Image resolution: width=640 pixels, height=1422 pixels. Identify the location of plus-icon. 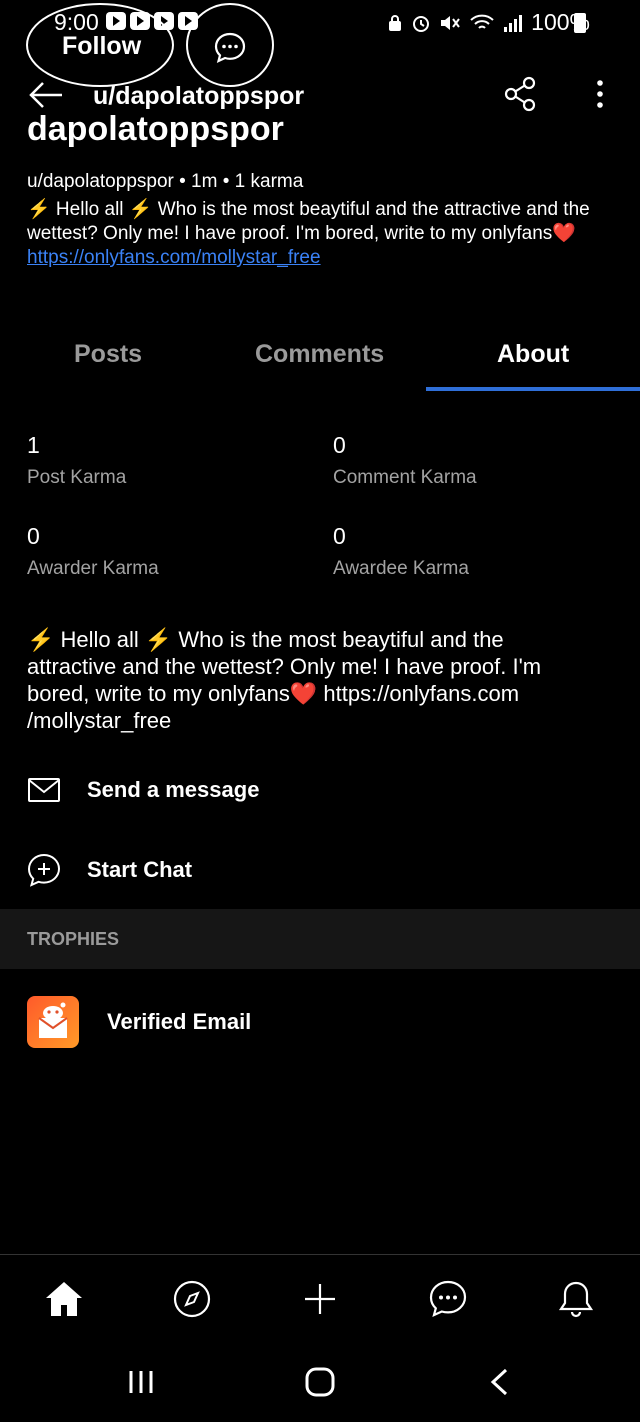
(320, 1299).